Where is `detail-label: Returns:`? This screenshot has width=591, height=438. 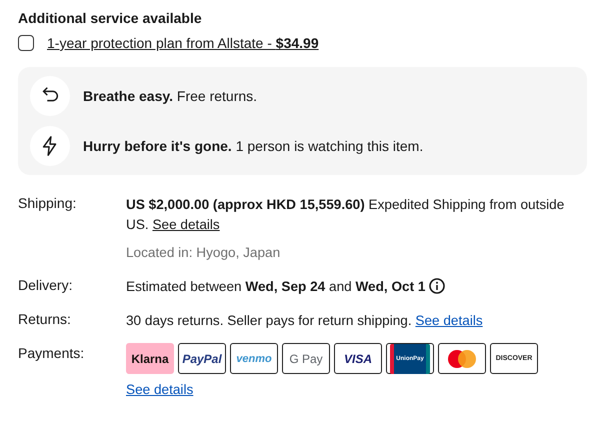
detail-label: Returns: is located at coordinates (45, 320).